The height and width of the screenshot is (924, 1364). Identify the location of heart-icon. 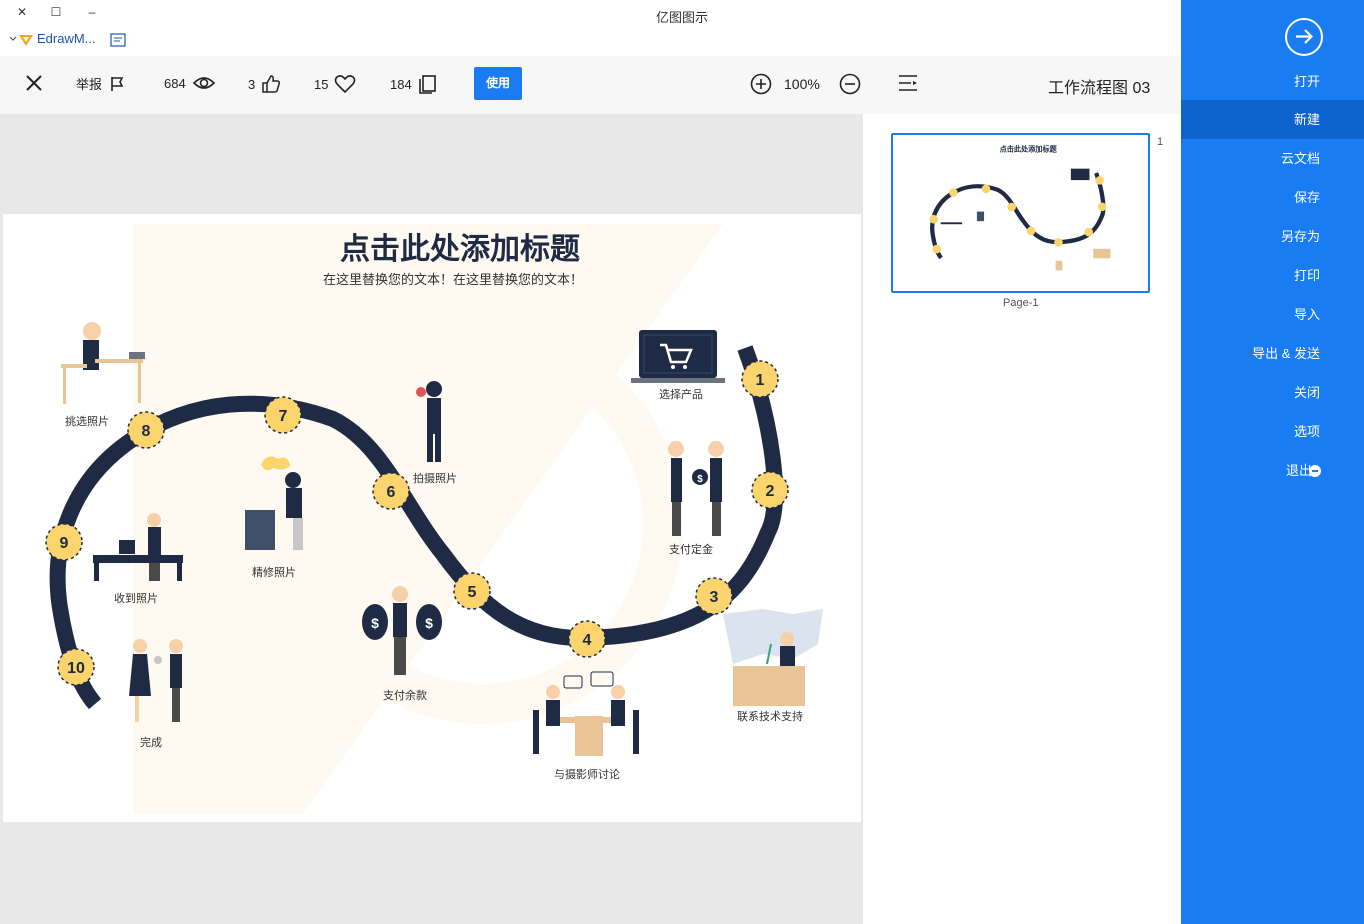
(345, 84).